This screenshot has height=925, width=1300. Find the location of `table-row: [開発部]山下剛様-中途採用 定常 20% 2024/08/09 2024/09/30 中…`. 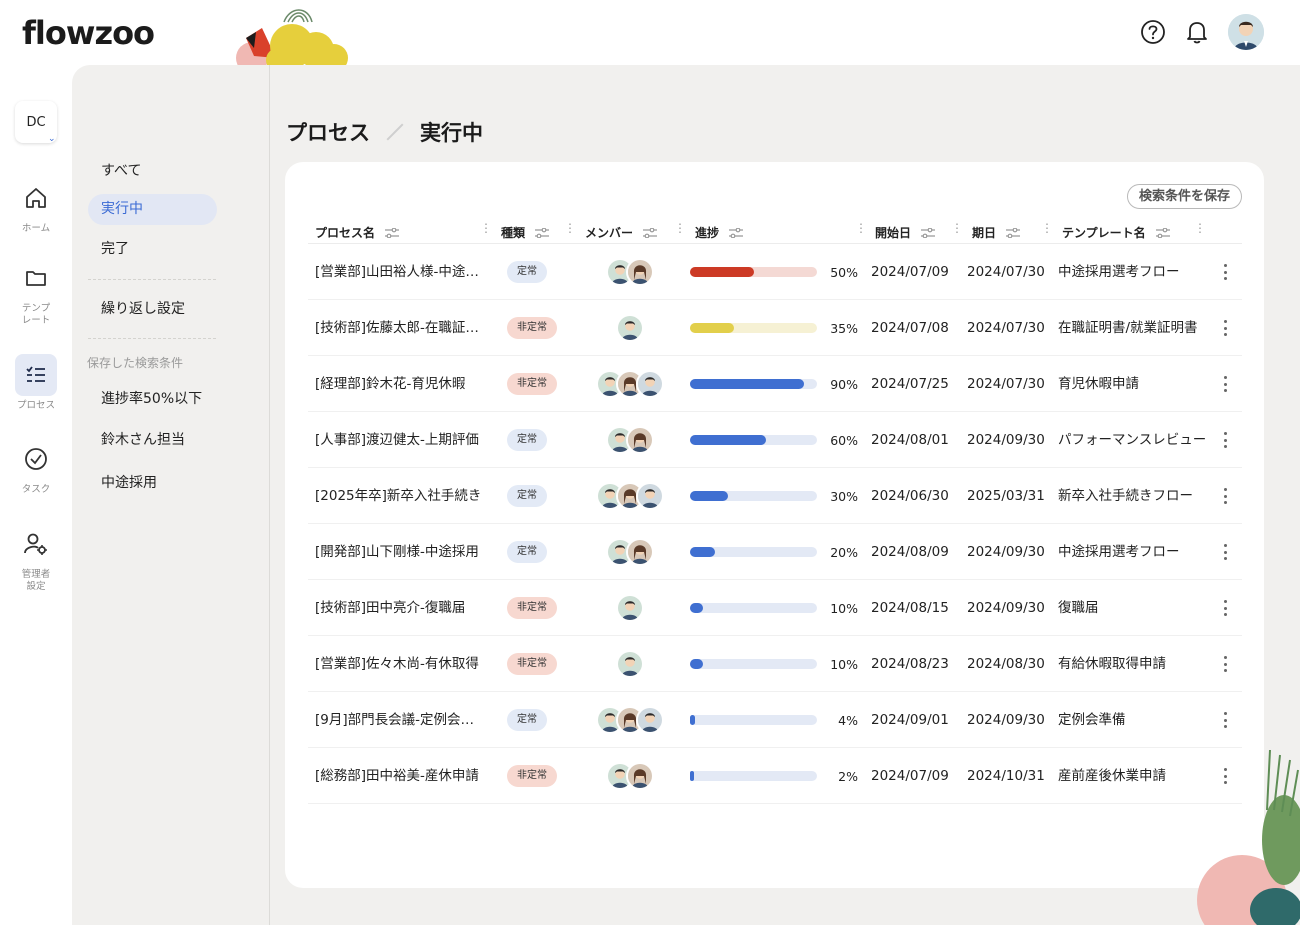

table-row: [開発部]山下剛様-中途採用 定常 20% 2024/08/09 2024/09/30 中… is located at coordinates (775, 552).